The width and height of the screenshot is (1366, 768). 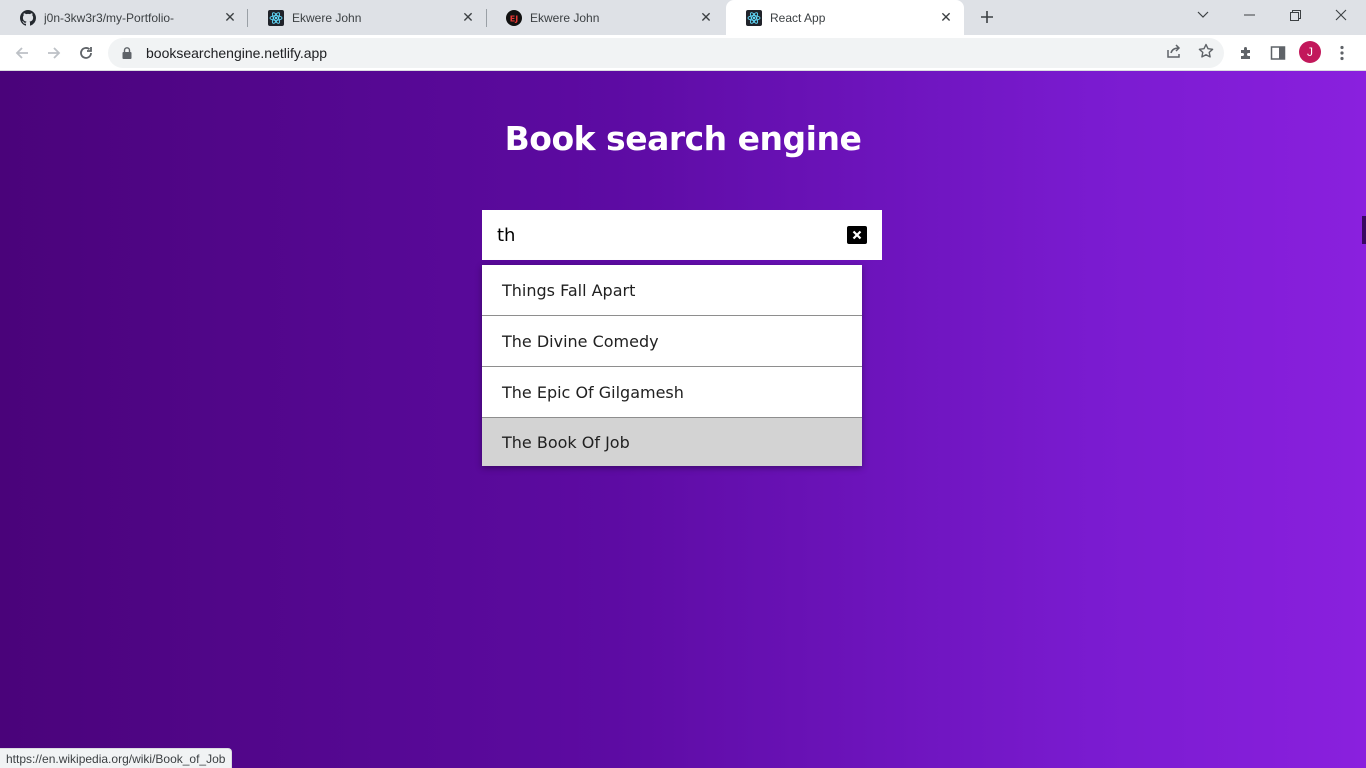 What do you see at coordinates (28, 17) in the screenshot?
I see `github-icon` at bounding box center [28, 17].